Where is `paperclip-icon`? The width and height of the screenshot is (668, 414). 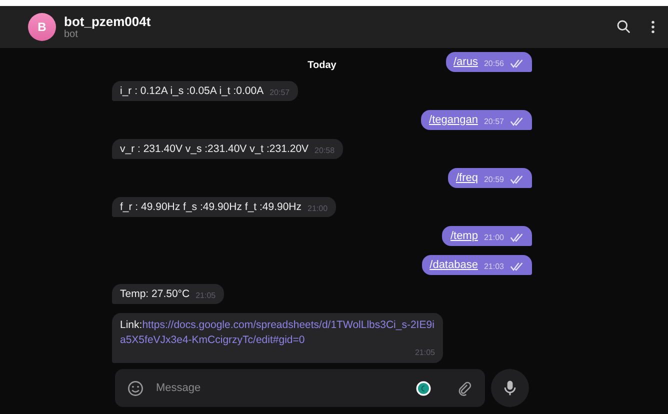 paperclip-icon is located at coordinates (464, 388).